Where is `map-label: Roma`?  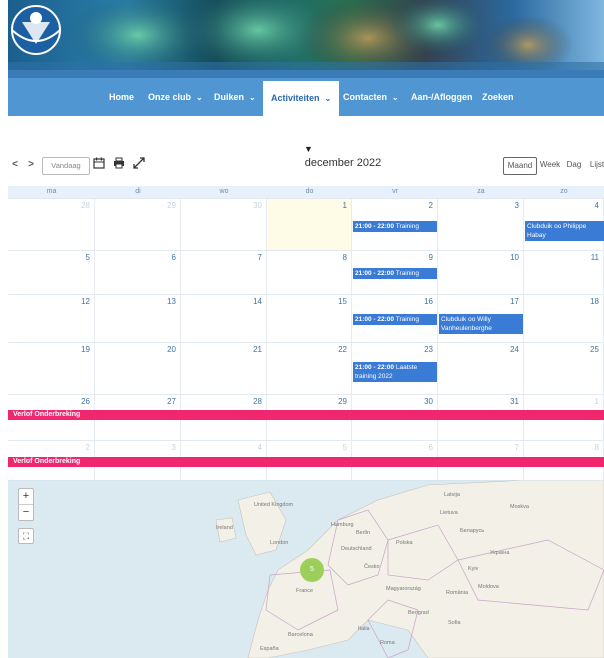 map-label: Roma is located at coordinates (387, 643).